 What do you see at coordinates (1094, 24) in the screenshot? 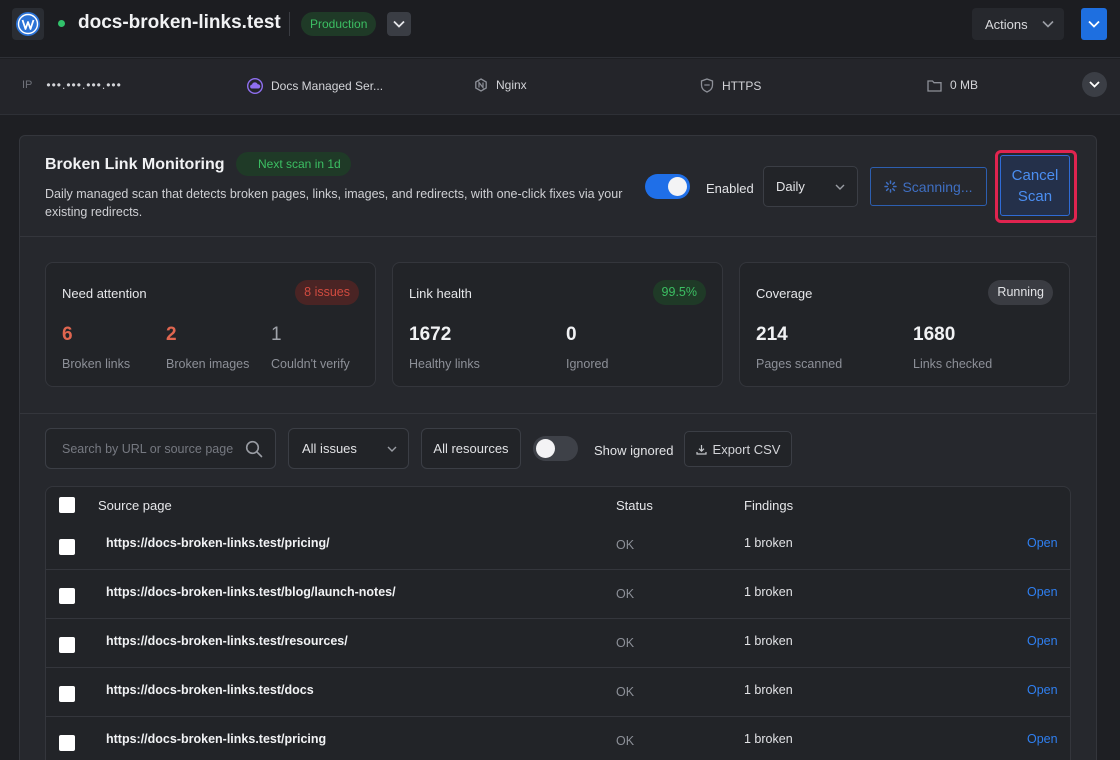
I see `actions-menu-button` at bounding box center [1094, 24].